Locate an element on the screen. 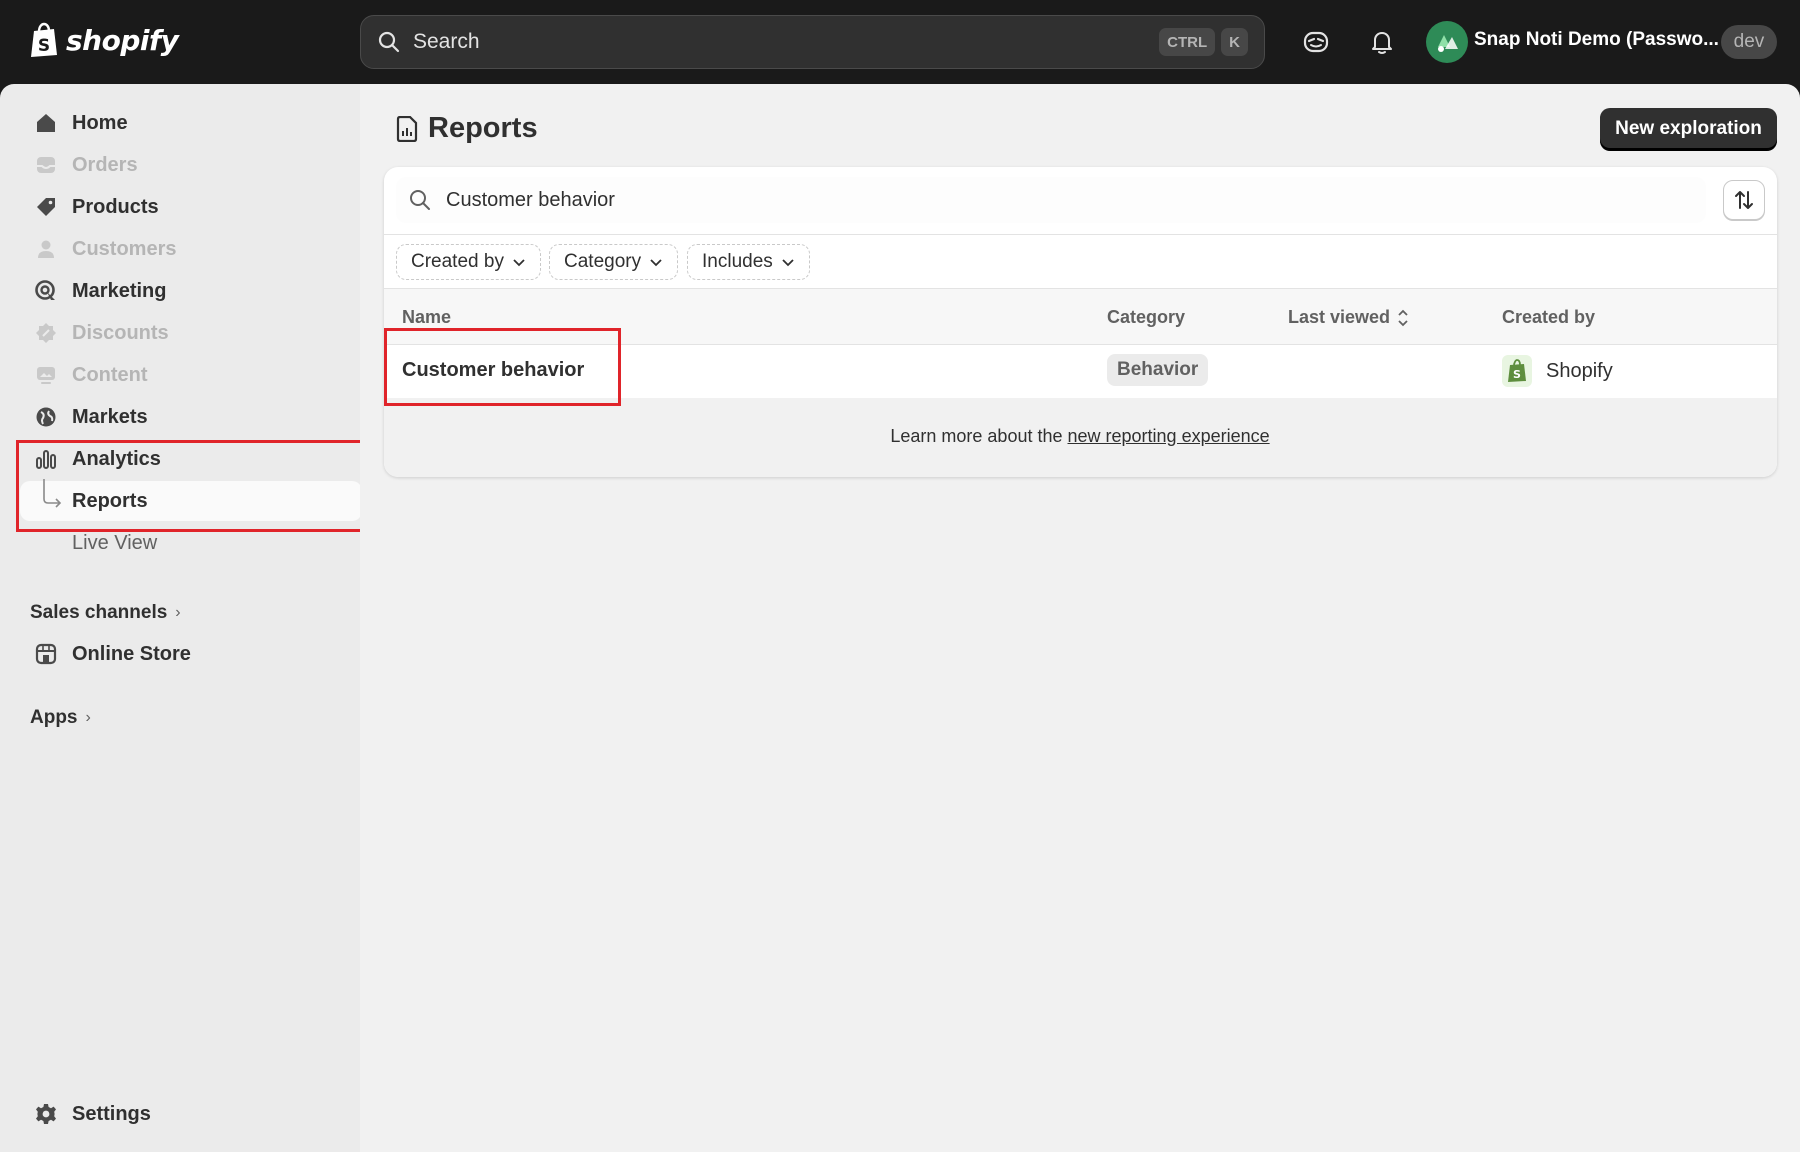  shortcut-key-ctrl: CTRL is located at coordinates (1187, 42).